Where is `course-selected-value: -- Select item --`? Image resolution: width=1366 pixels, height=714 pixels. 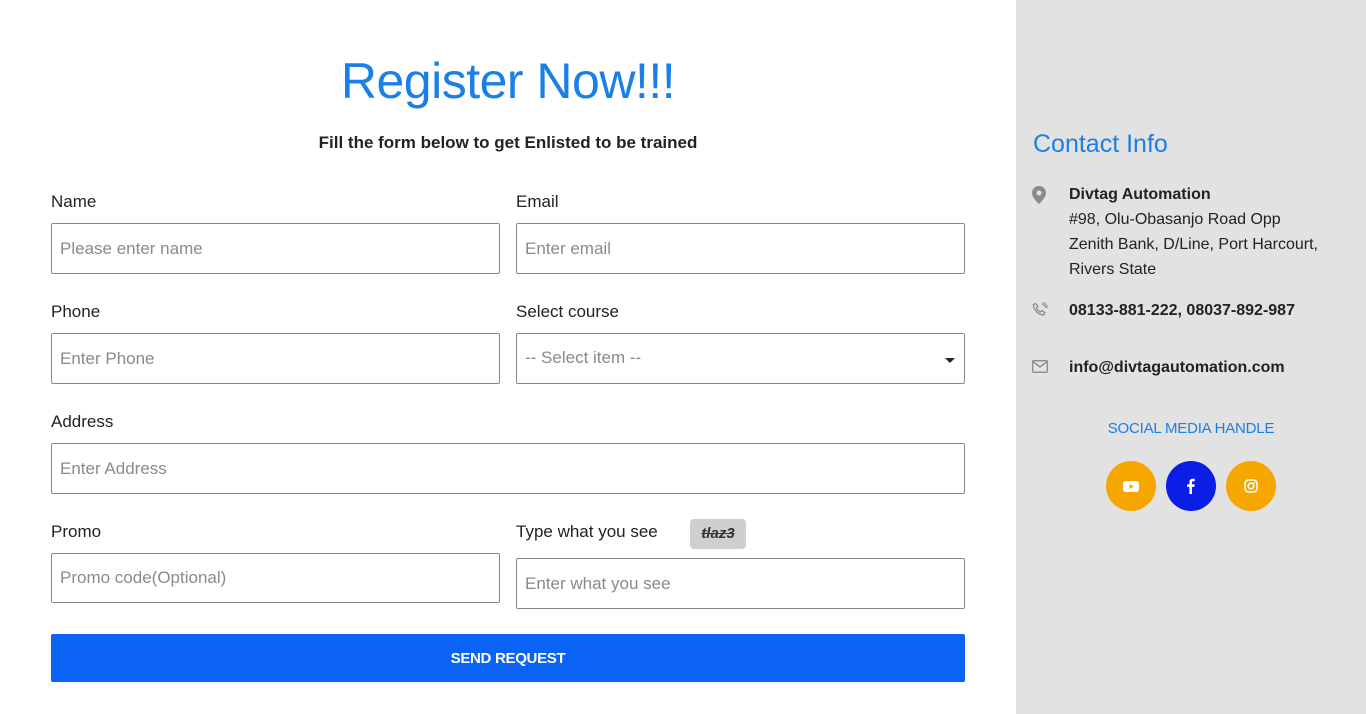
course-selected-value: -- Select item -- is located at coordinates (583, 357).